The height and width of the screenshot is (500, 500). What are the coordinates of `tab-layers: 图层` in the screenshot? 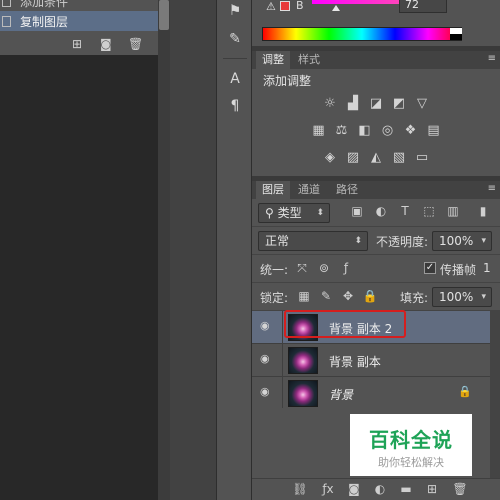 It's located at (273, 190).